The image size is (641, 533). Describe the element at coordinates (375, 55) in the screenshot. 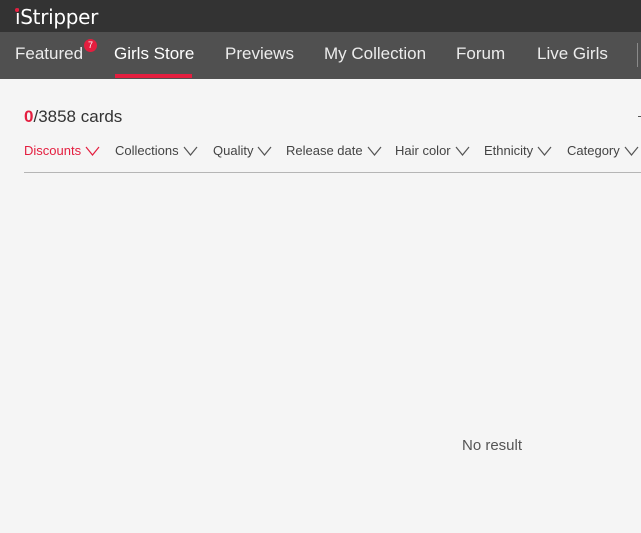

I see `nav-item-my-collection: My Collection` at that location.